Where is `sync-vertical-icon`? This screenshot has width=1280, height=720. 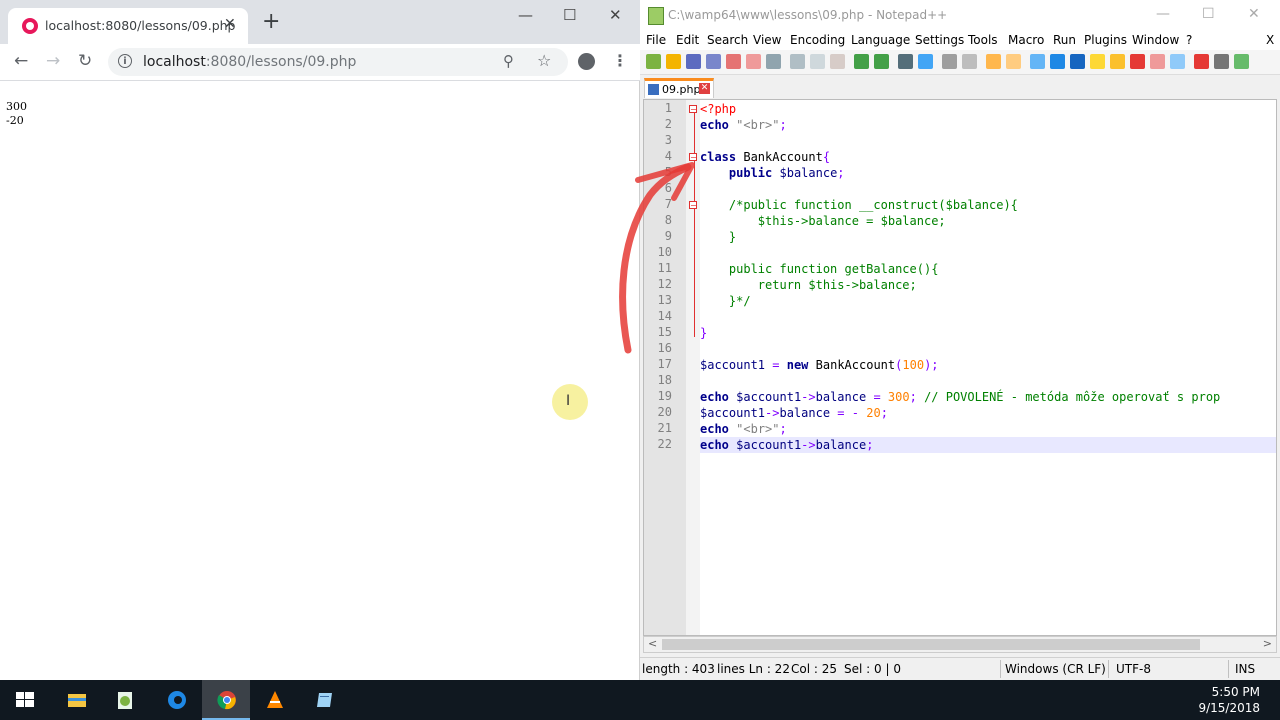
sync-vertical-icon is located at coordinates (993, 61).